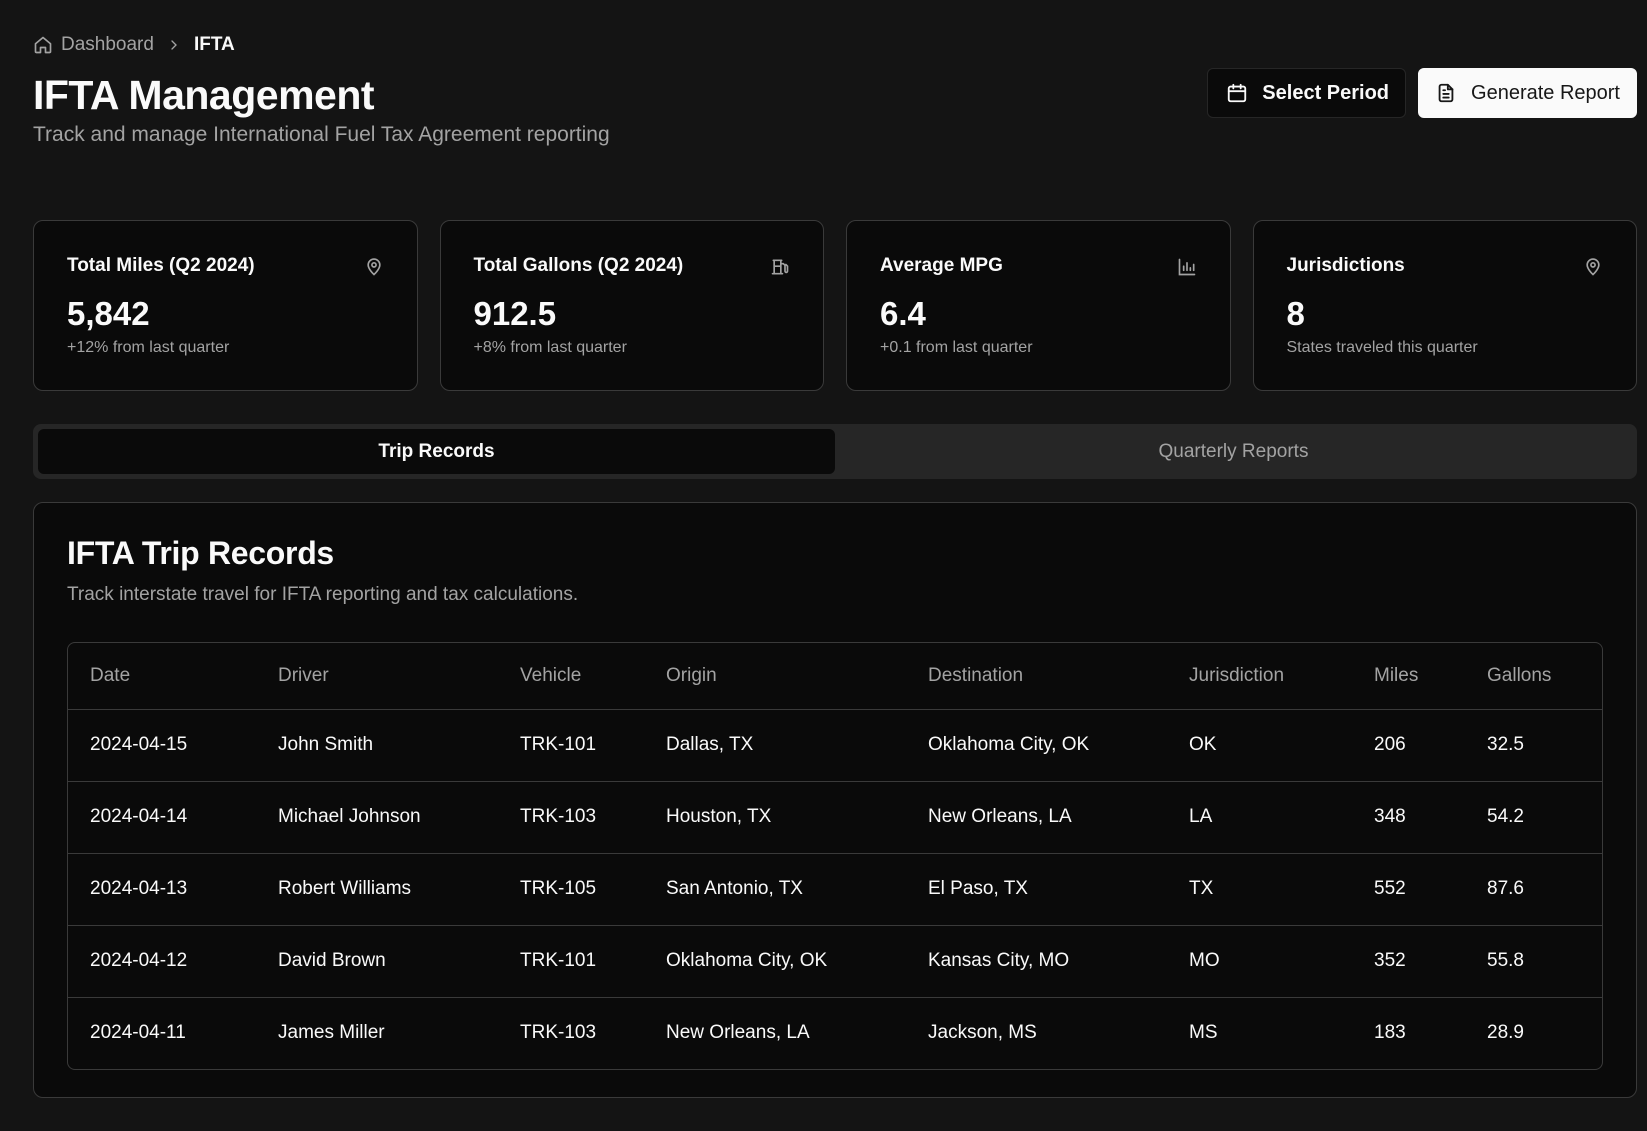 Image resolution: width=1647 pixels, height=1131 pixels. What do you see at coordinates (1390, 1033) in the screenshot?
I see `cell-miles: 183` at bounding box center [1390, 1033].